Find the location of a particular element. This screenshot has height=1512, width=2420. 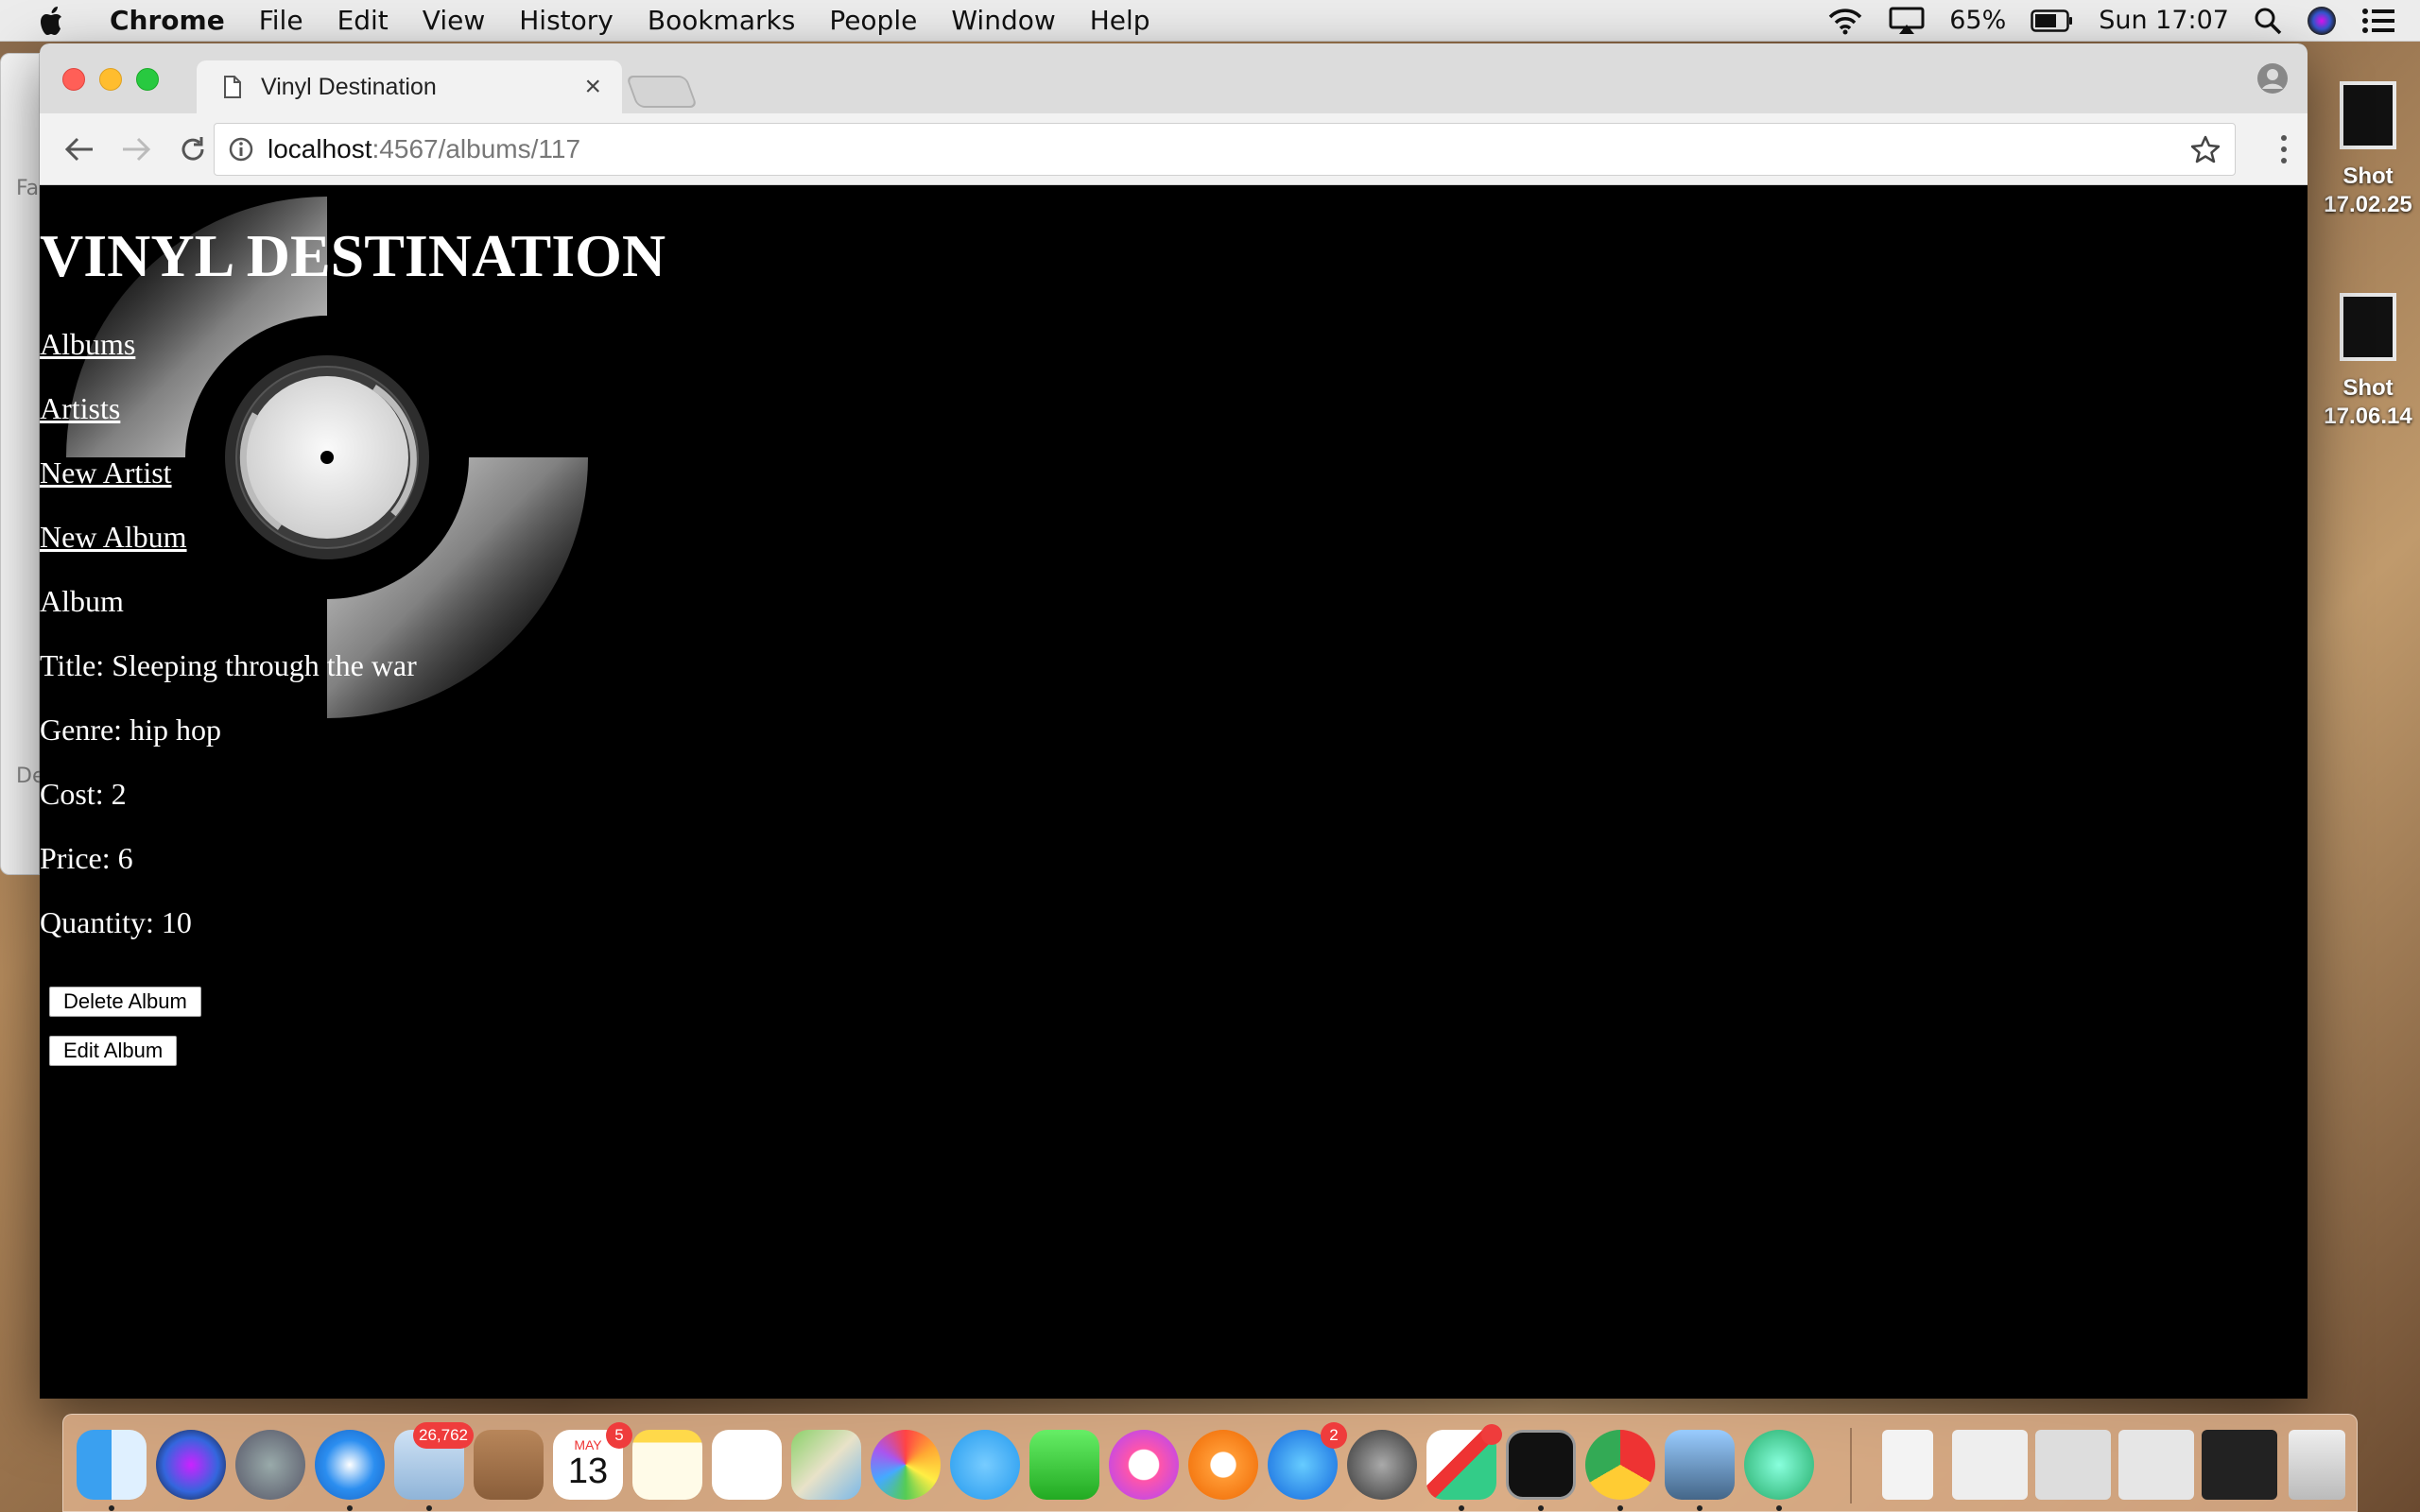

tab-title: Vinyl Destination is located at coordinates (349, 86).